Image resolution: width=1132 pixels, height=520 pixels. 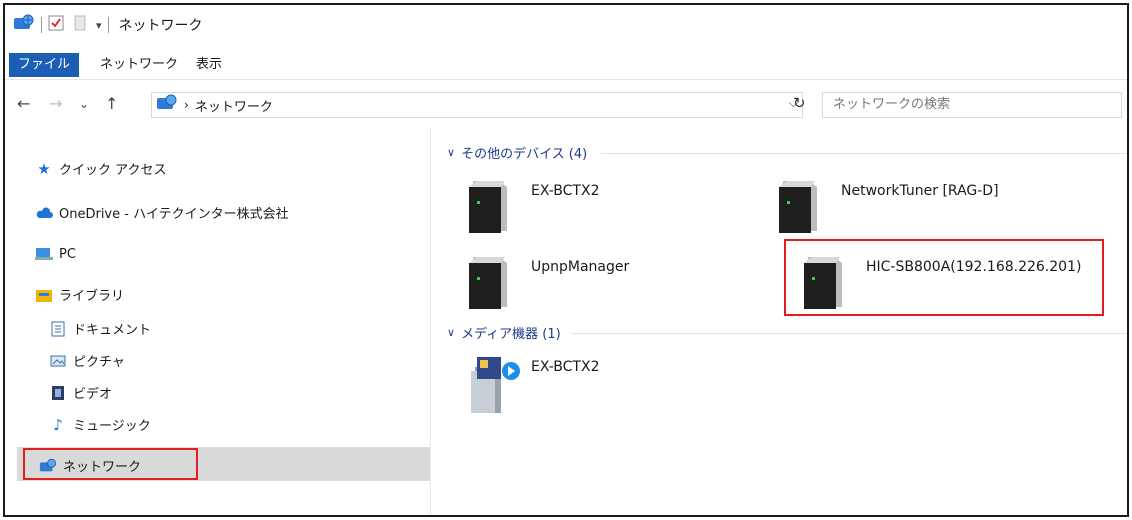 What do you see at coordinates (80, 25) in the screenshot?
I see `new-folder-icon` at bounding box center [80, 25].